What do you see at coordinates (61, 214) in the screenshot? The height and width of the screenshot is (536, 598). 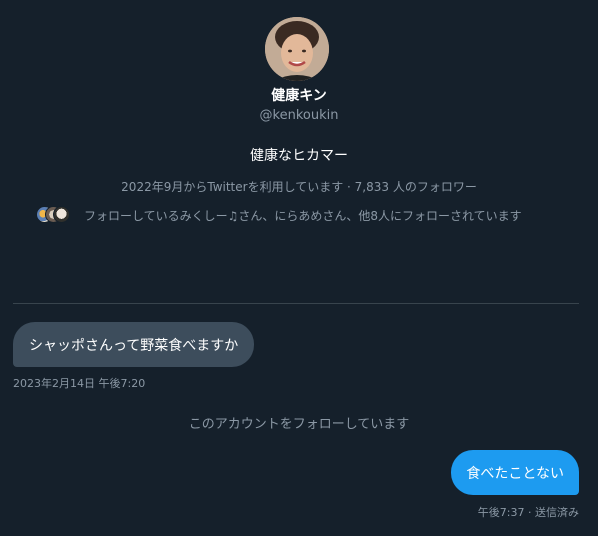 I see `follower-avatar-icon` at bounding box center [61, 214].